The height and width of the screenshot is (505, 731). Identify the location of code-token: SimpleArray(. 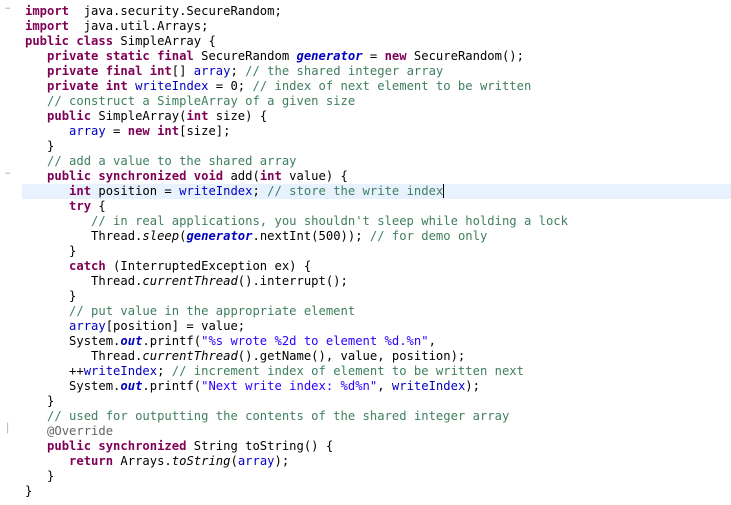
(139, 116).